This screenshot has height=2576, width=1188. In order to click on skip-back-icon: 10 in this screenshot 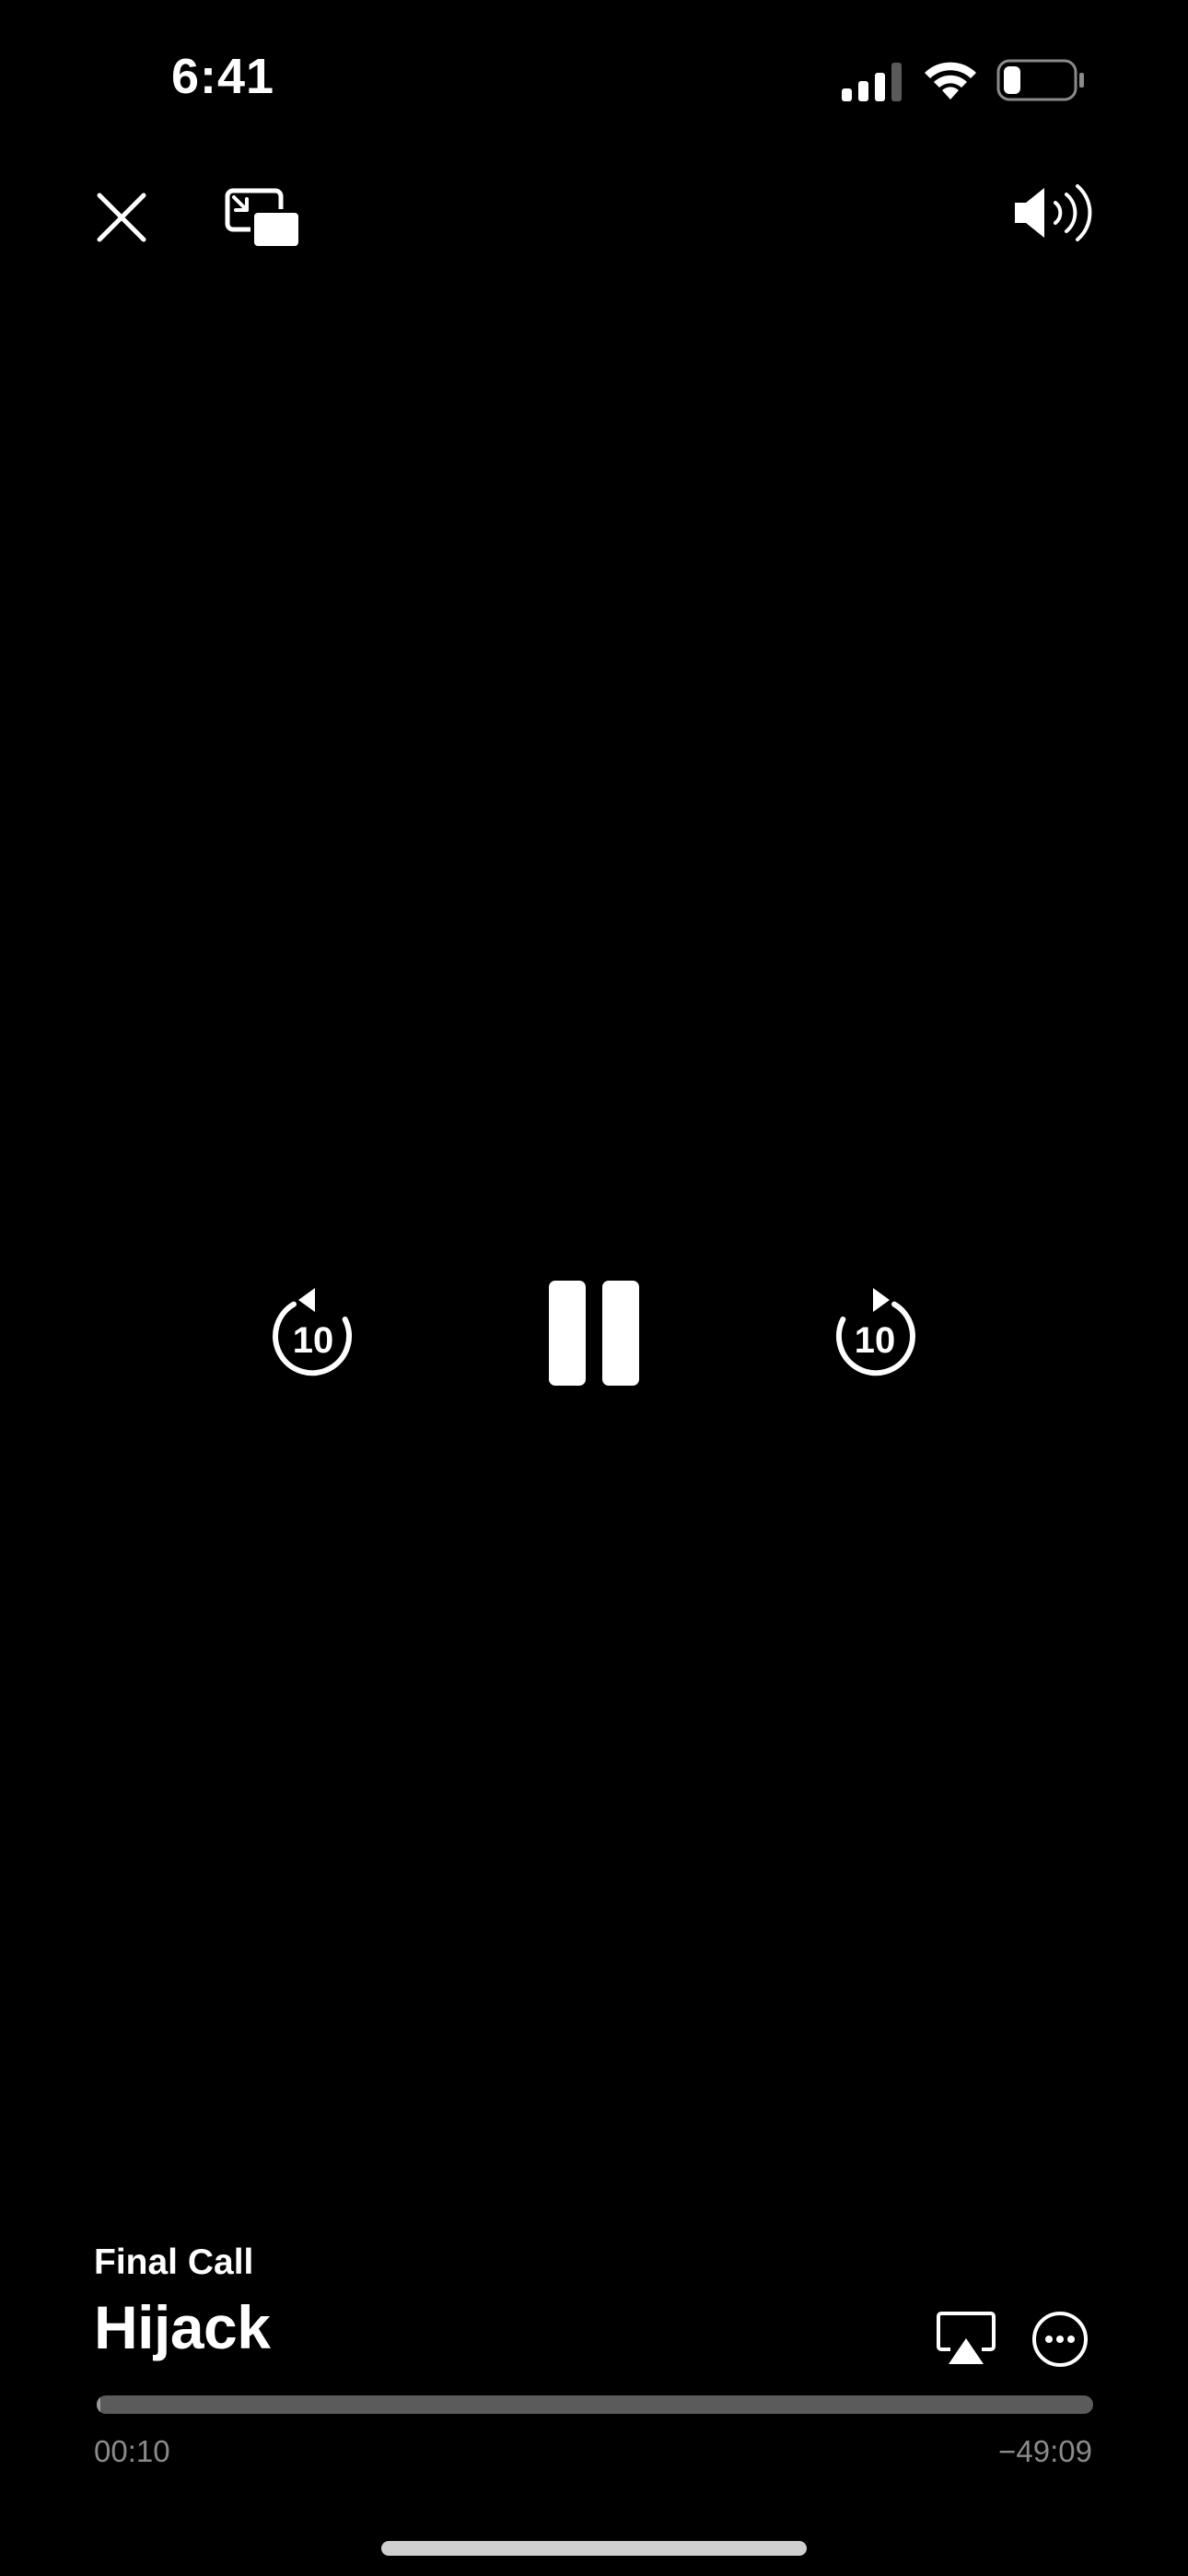, I will do `click(313, 1332)`.